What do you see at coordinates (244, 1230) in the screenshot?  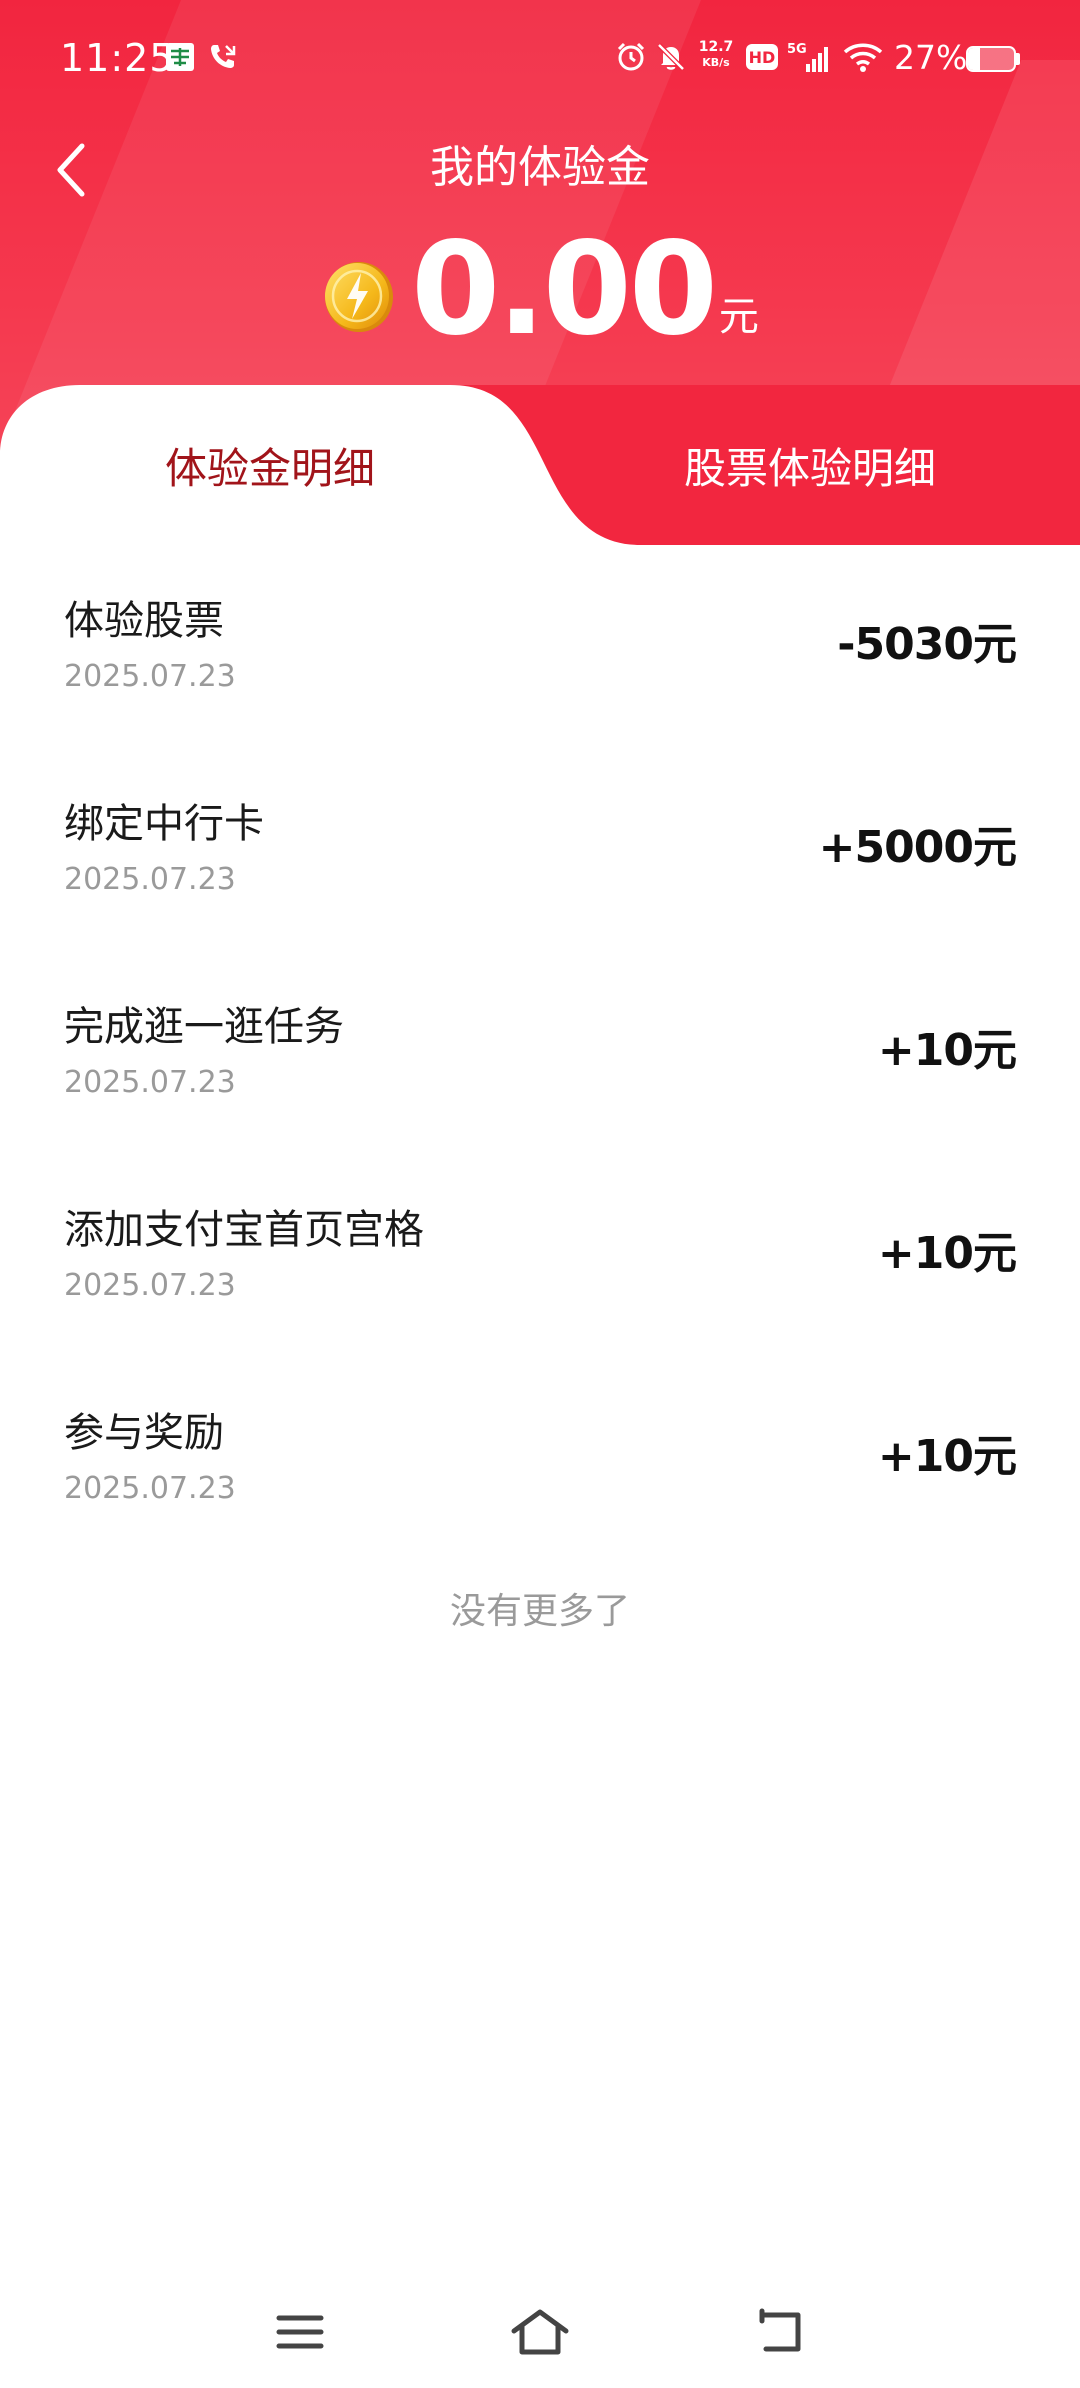 I see `record-title: 添加支付宝首页宫格` at bounding box center [244, 1230].